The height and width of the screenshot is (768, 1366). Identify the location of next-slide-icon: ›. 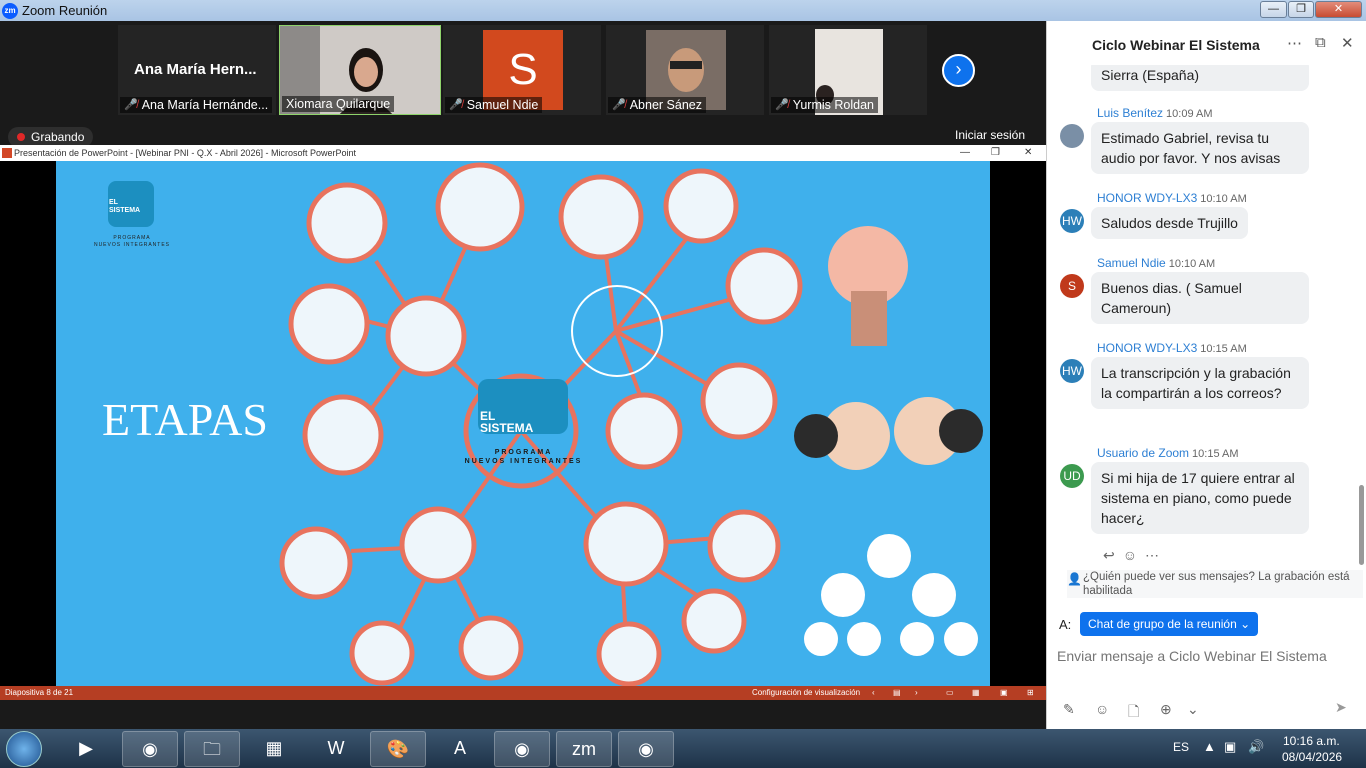
(916, 693).